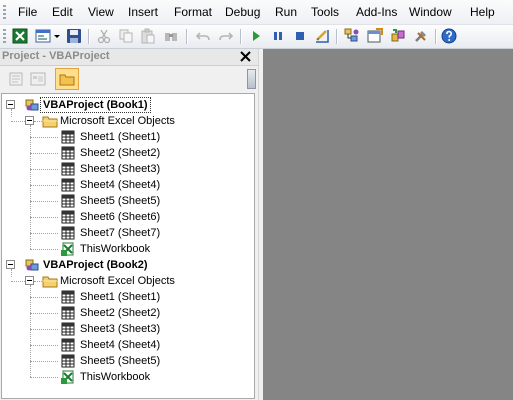 The image size is (513, 400). Describe the element at coordinates (127, 217) in the screenshot. I see `tree-sheet-node: Sheet6 (Sheet6)` at that location.